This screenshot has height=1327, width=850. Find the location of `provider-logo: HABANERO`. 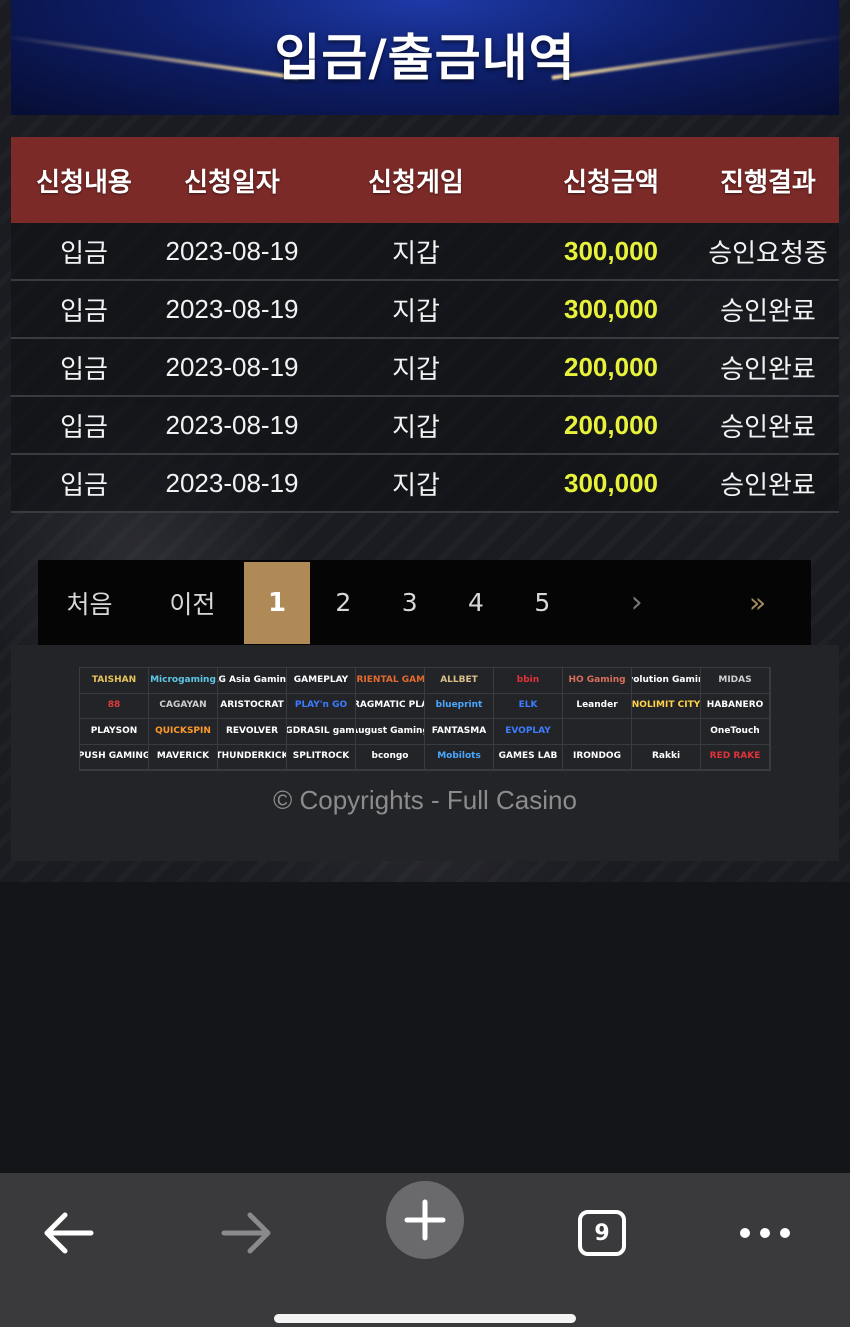

provider-logo: HABANERO is located at coordinates (735, 706).